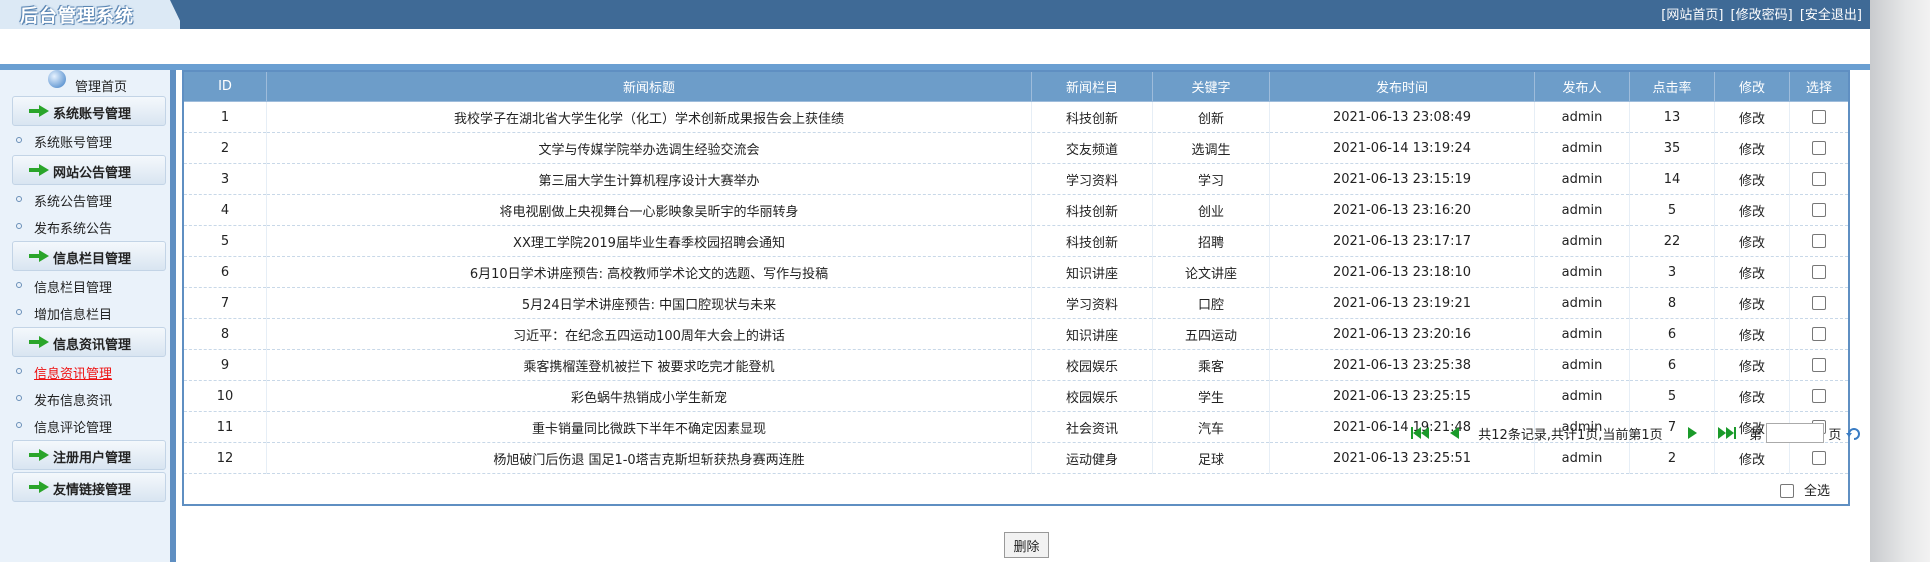  What do you see at coordinates (225, 210) in the screenshot?
I see `cell-id: 4` at bounding box center [225, 210].